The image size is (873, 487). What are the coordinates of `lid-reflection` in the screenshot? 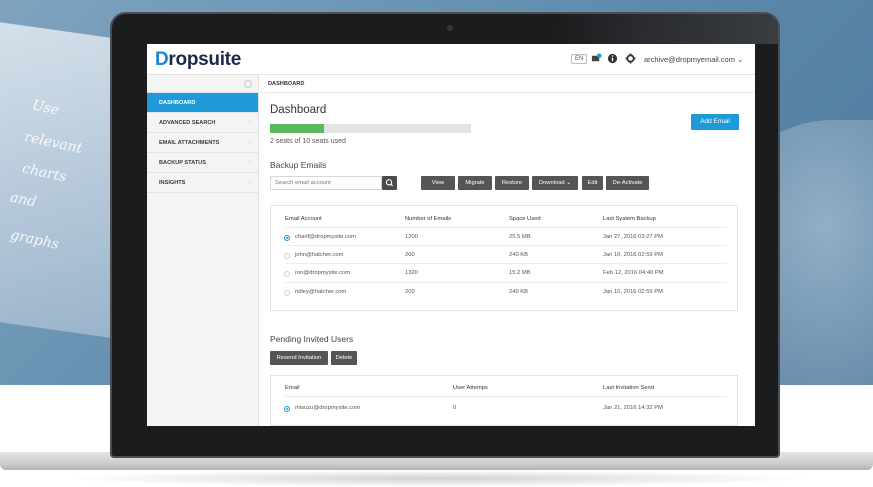 It's located at (668, 29).